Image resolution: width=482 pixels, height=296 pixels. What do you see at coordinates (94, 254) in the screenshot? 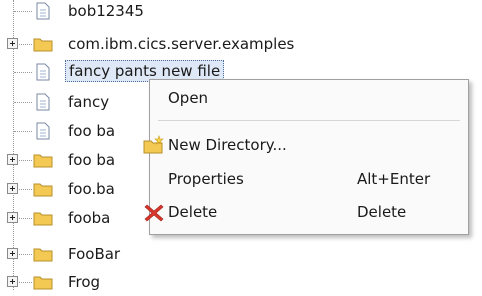
I see `tree-item-label: FooBar` at bounding box center [94, 254].